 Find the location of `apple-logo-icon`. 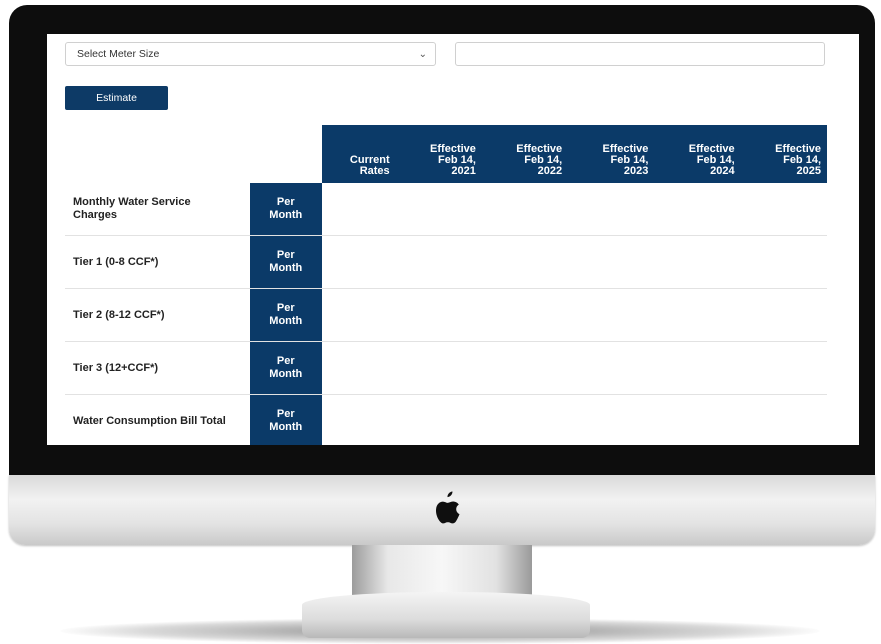

apple-logo-icon is located at coordinates (448, 507).